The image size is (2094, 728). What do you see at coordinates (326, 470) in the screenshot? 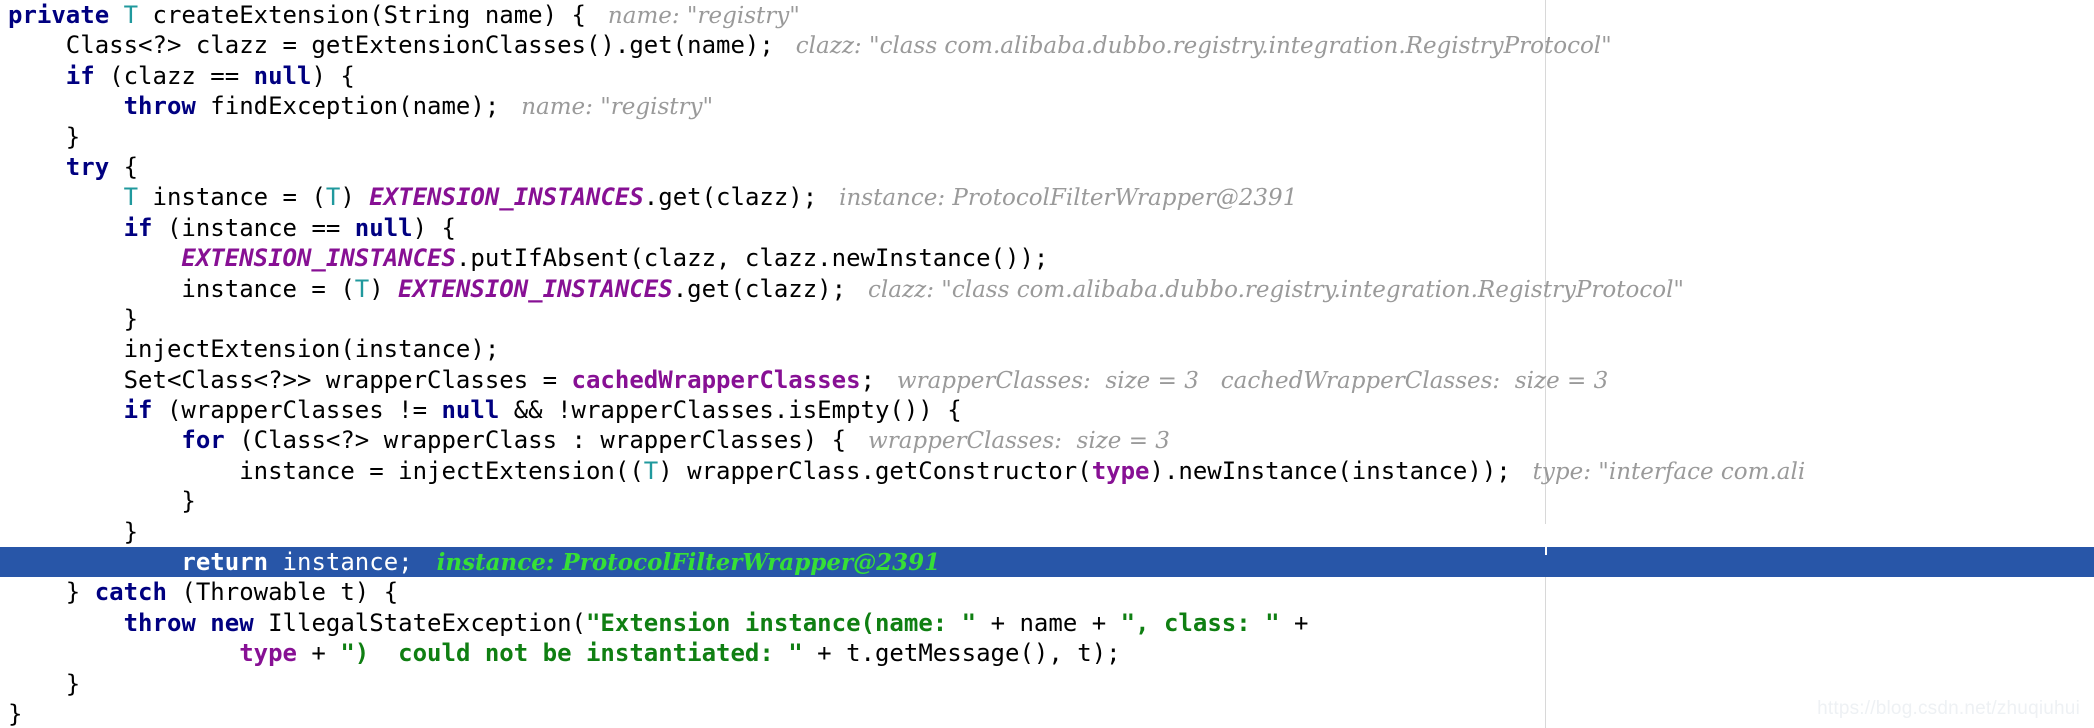
I see `code-token: instance = injectExtension((` at bounding box center [326, 470].